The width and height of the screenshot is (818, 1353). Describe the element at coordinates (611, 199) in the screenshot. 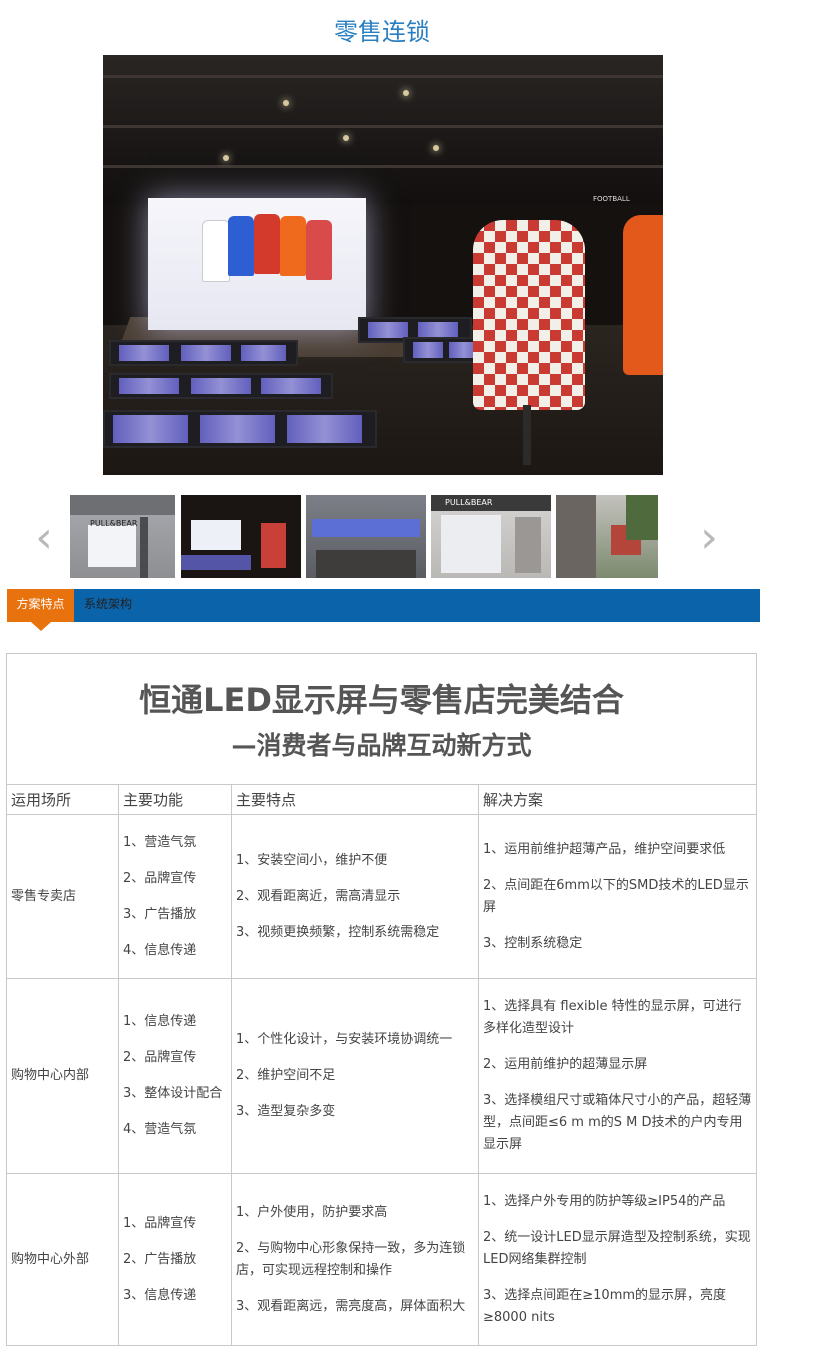

I see `store-sign: FOOTBALL` at that location.